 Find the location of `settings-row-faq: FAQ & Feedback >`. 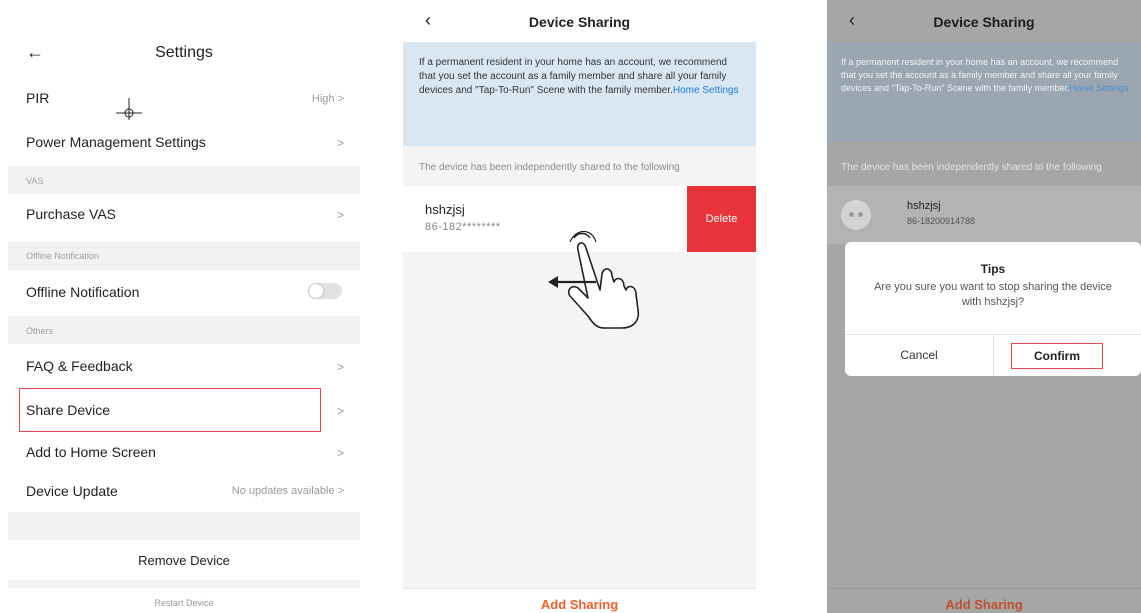

settings-row-faq: FAQ & Feedback > is located at coordinates (184, 366).